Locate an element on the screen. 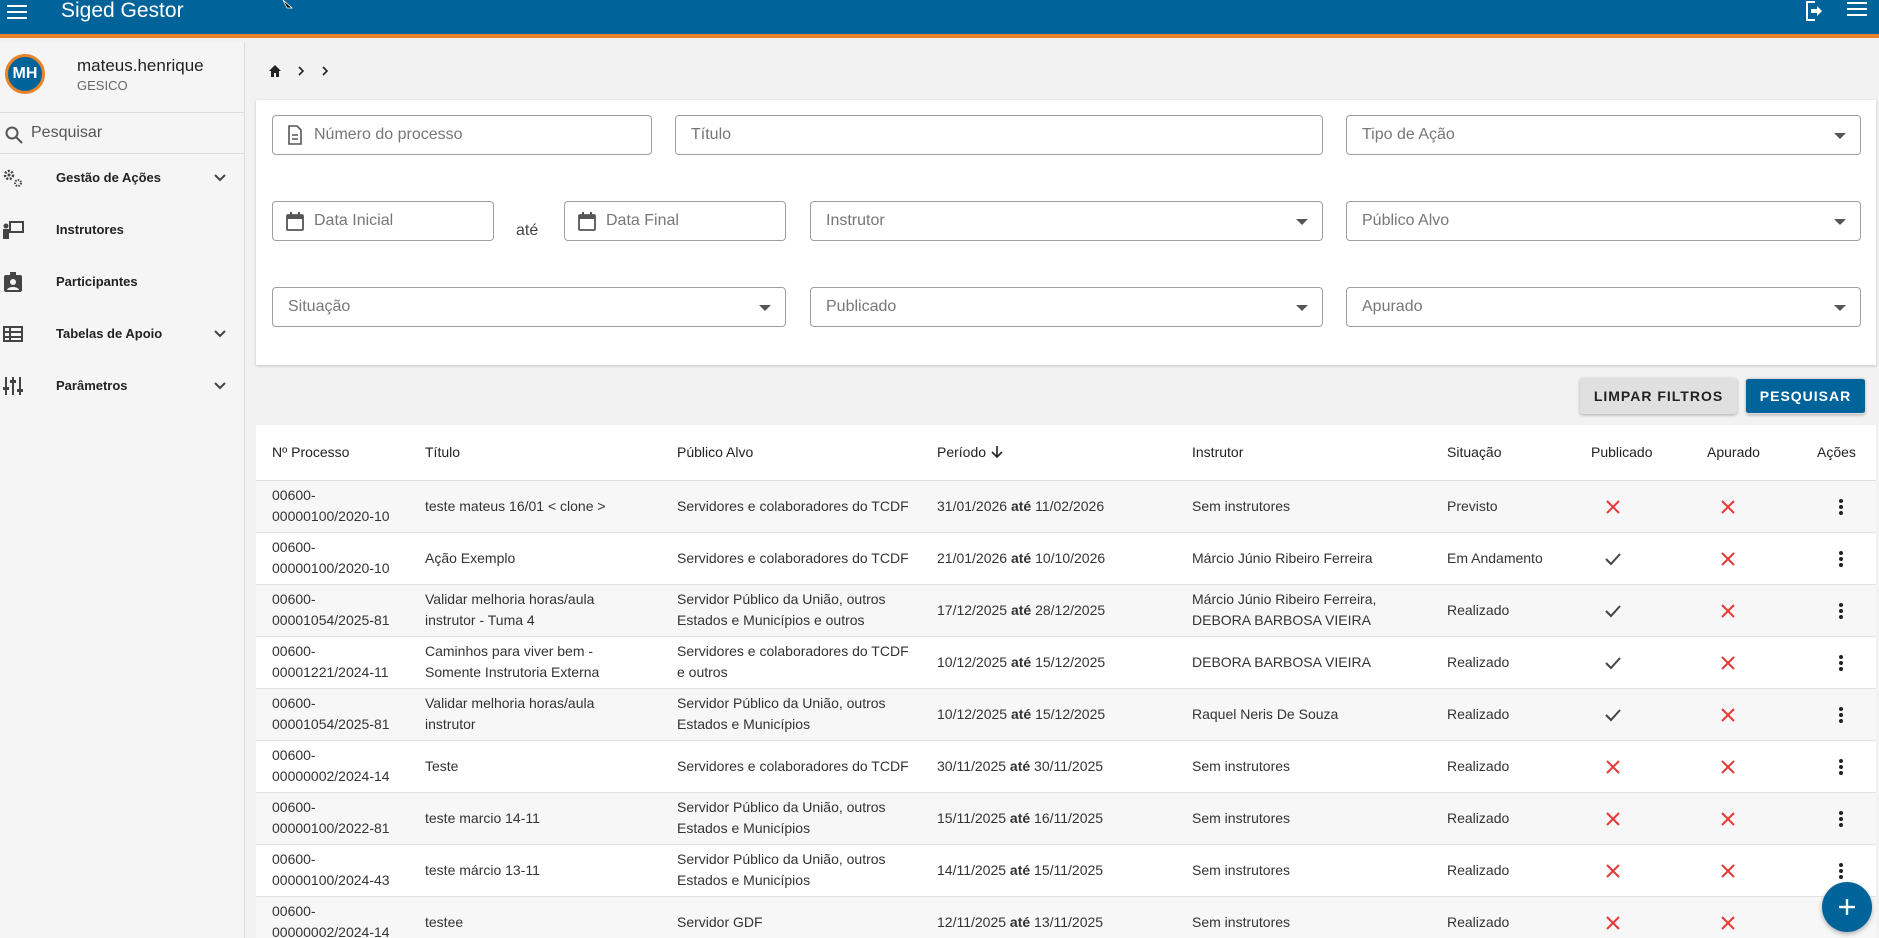 Image resolution: width=1879 pixels, height=938 pixels. sidebar-item-parametros: Parâmetros is located at coordinates (122, 386).